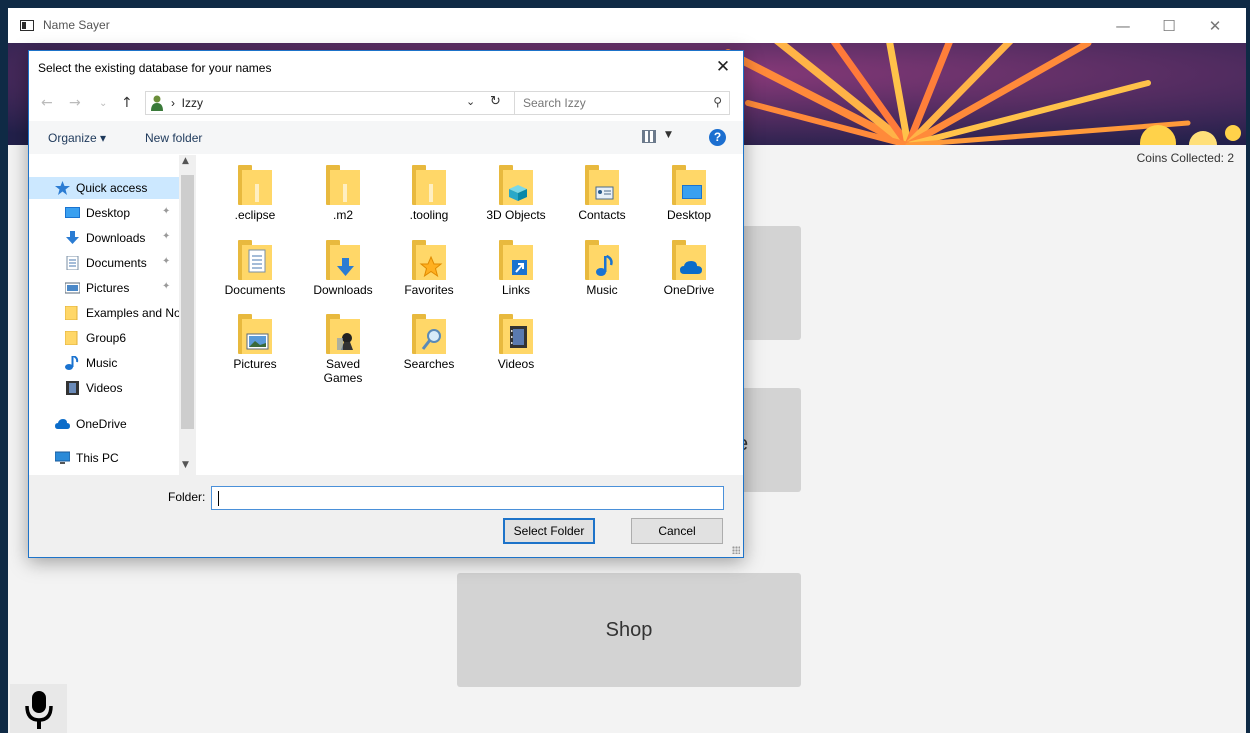  Describe the element at coordinates (602, 290) in the screenshot. I see `folder-item-label: Music` at that location.